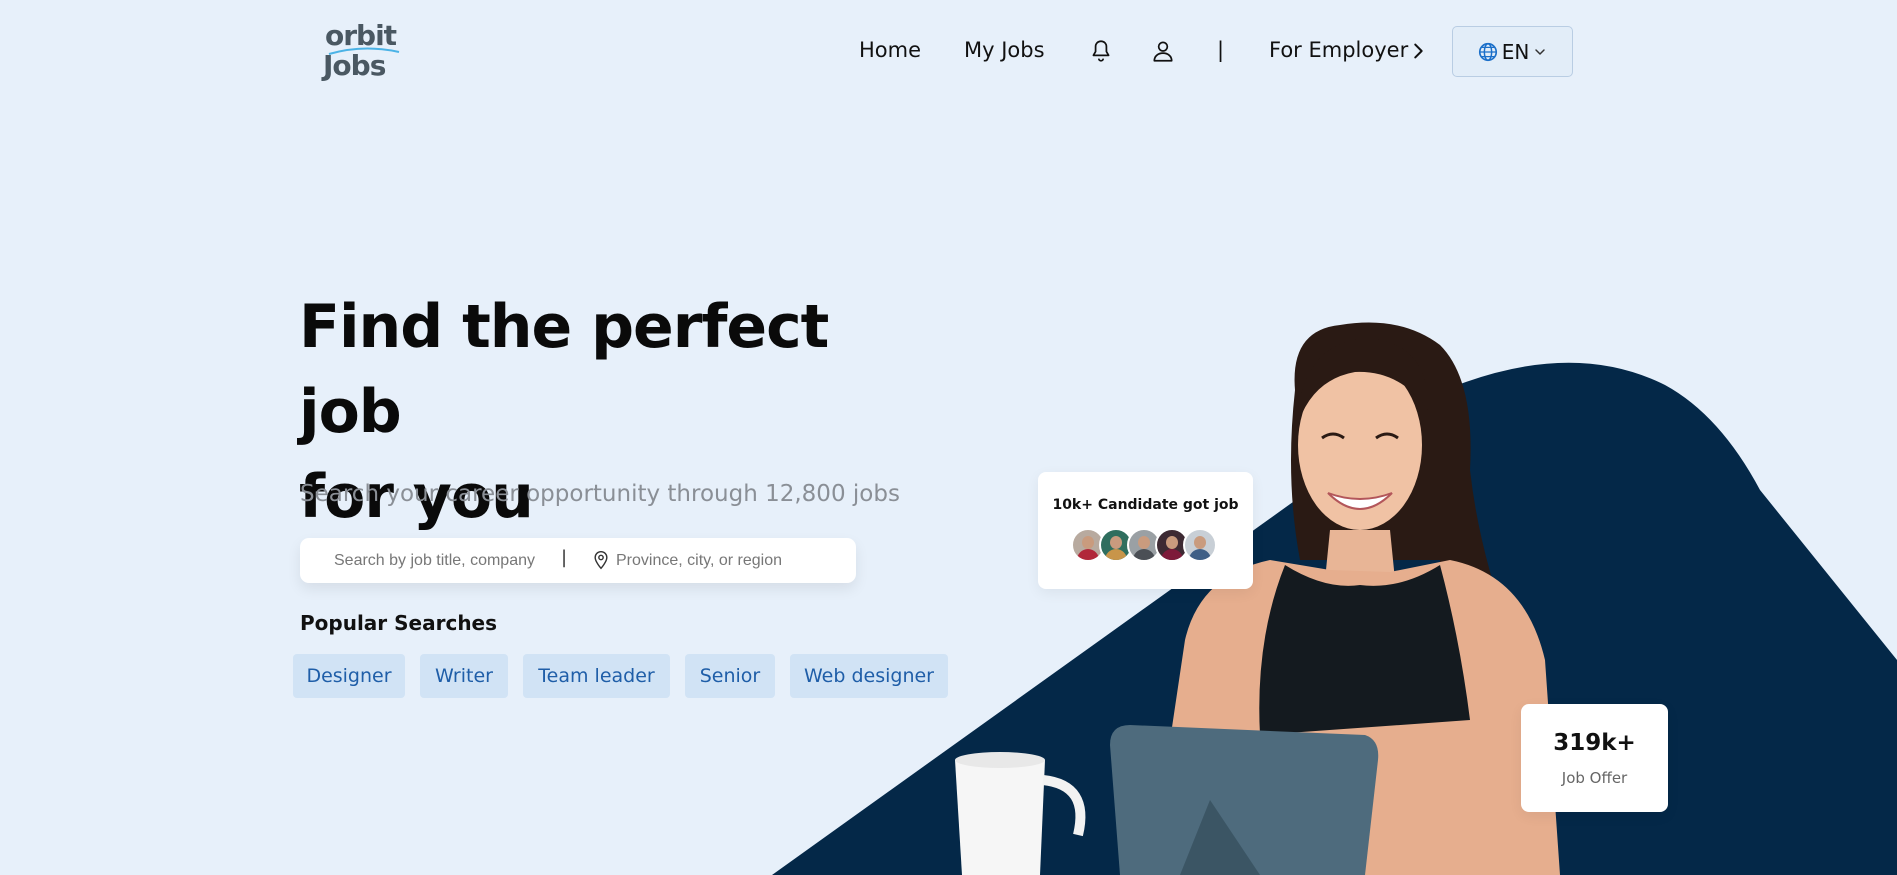 The image size is (1897, 875). Describe the element at coordinates (399, 623) in the screenshot. I see `popular-searches-title: Popular Searches` at that location.